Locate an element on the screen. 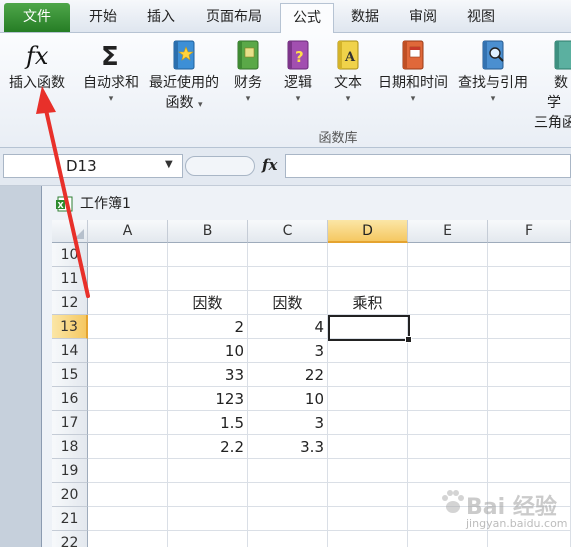 The height and width of the screenshot is (547, 571). financial-button: 财务 ▾ is located at coordinates (248, 71).